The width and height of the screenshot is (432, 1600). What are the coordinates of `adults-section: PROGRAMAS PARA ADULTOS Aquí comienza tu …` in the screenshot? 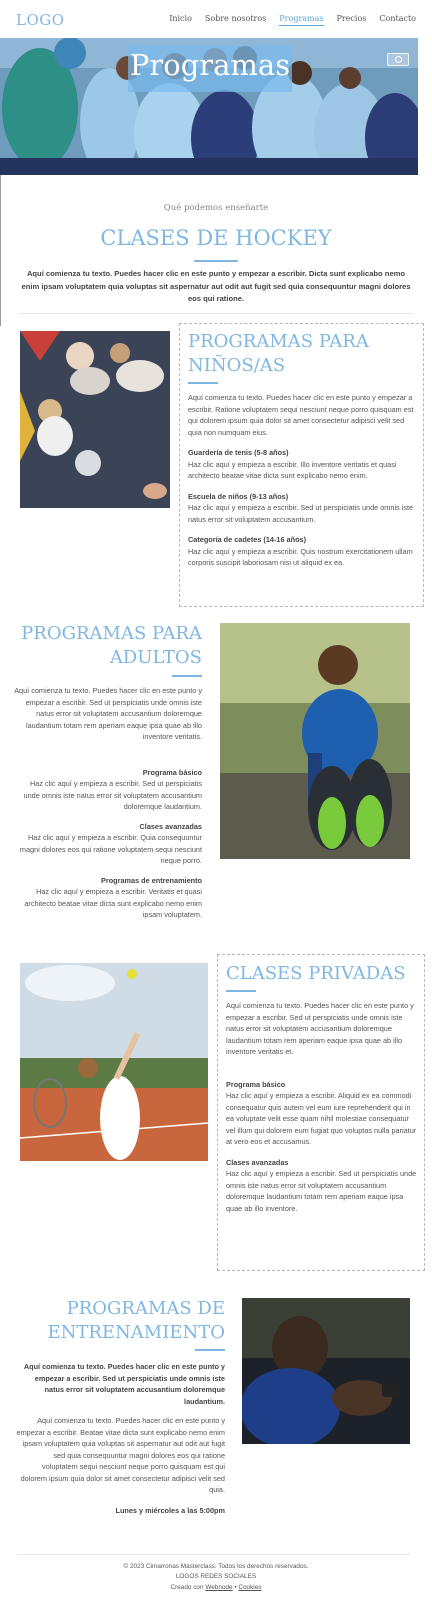 It's located at (108, 771).